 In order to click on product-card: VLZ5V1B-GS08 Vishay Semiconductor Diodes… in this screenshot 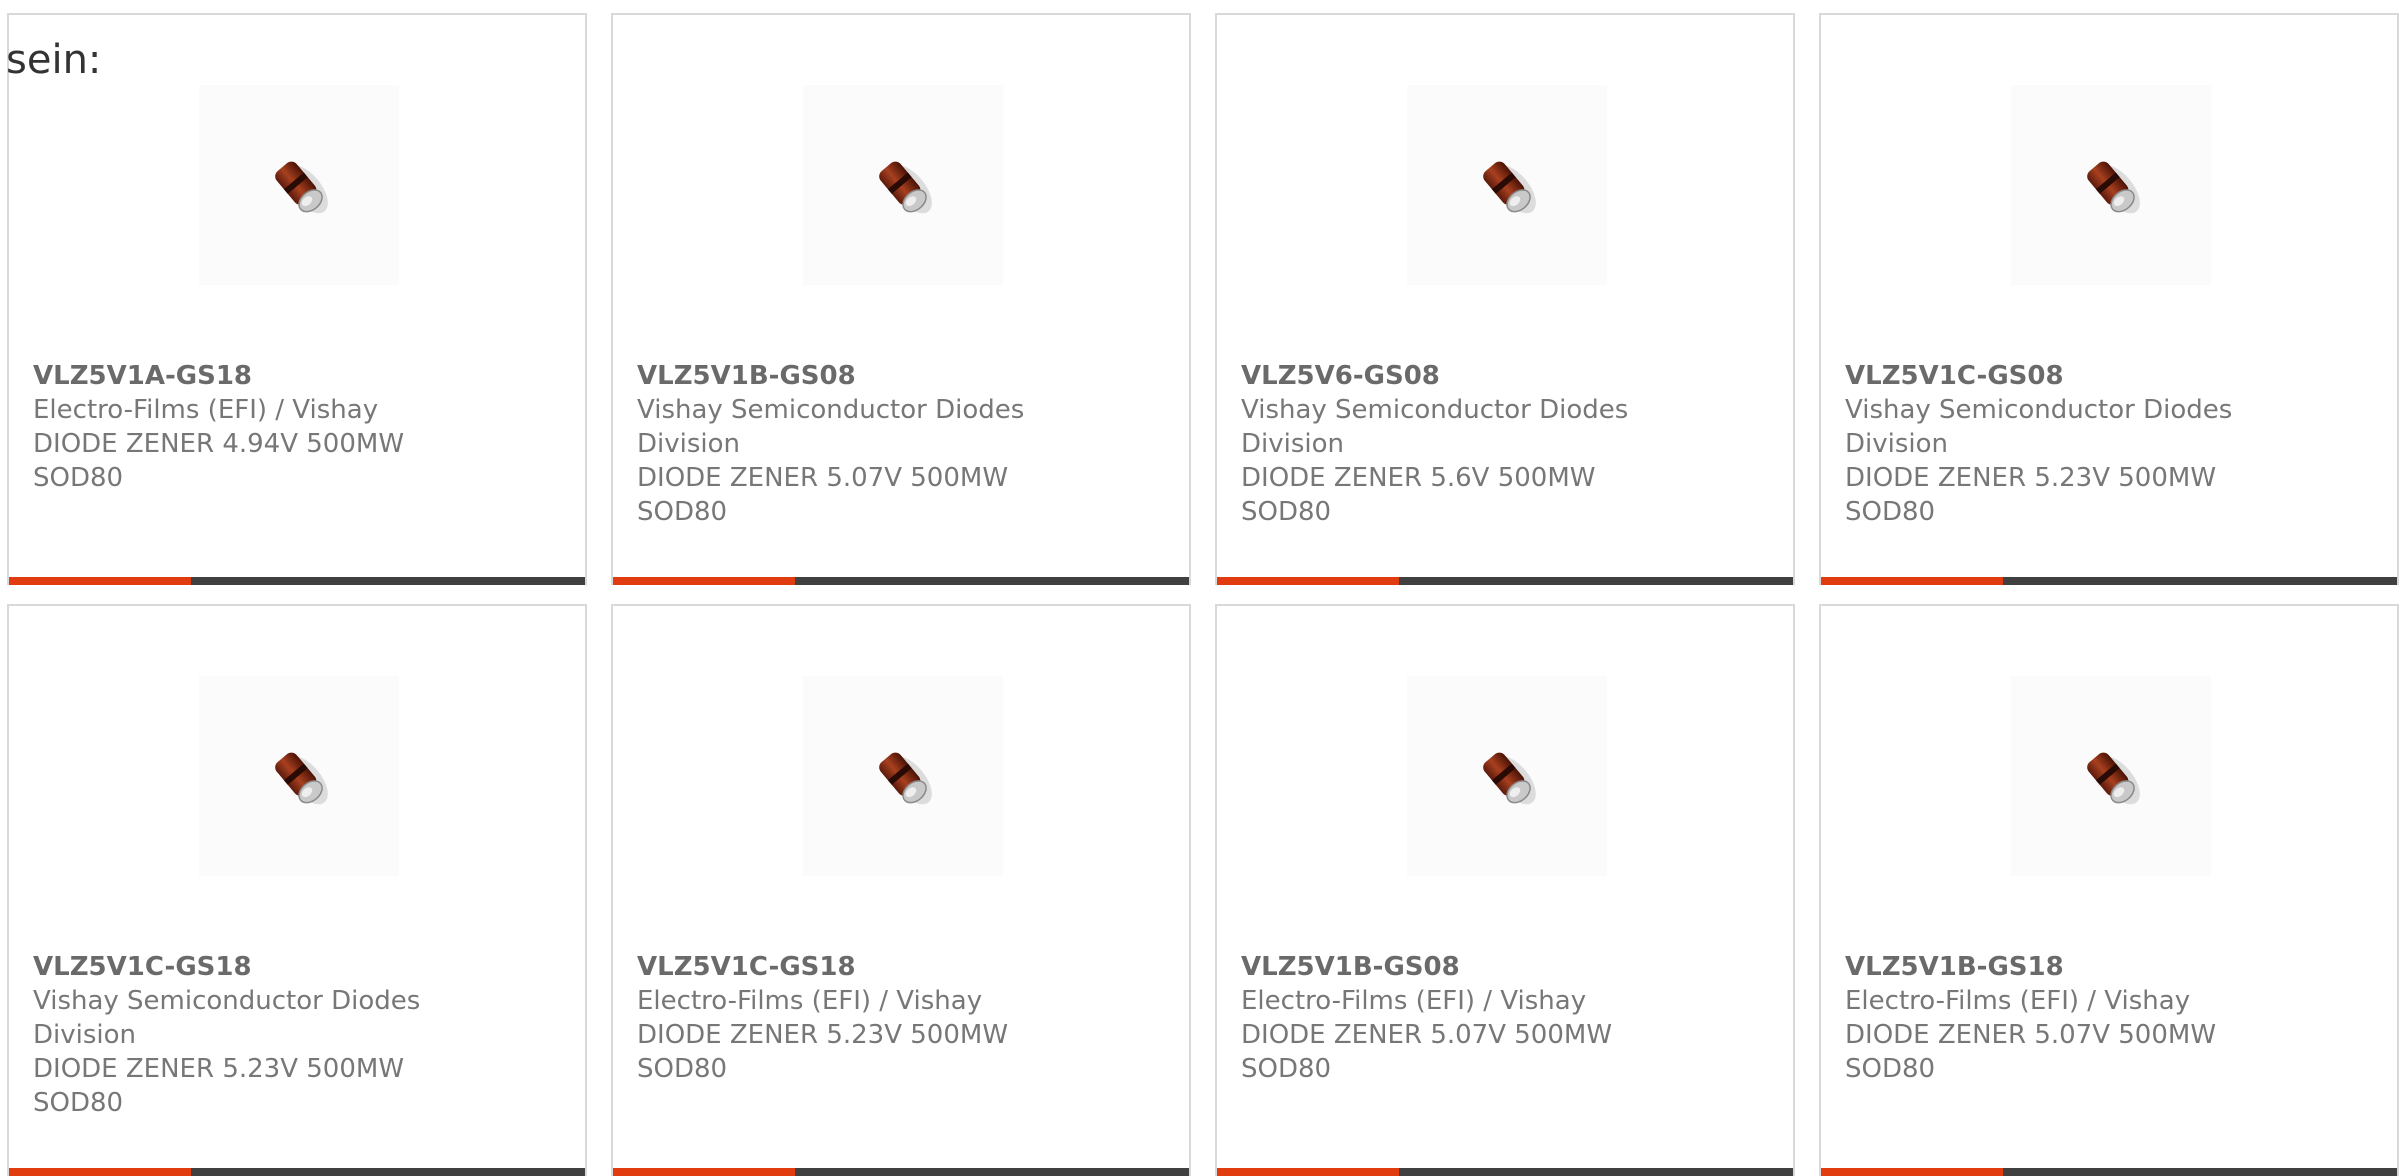, I will do `click(901, 299)`.